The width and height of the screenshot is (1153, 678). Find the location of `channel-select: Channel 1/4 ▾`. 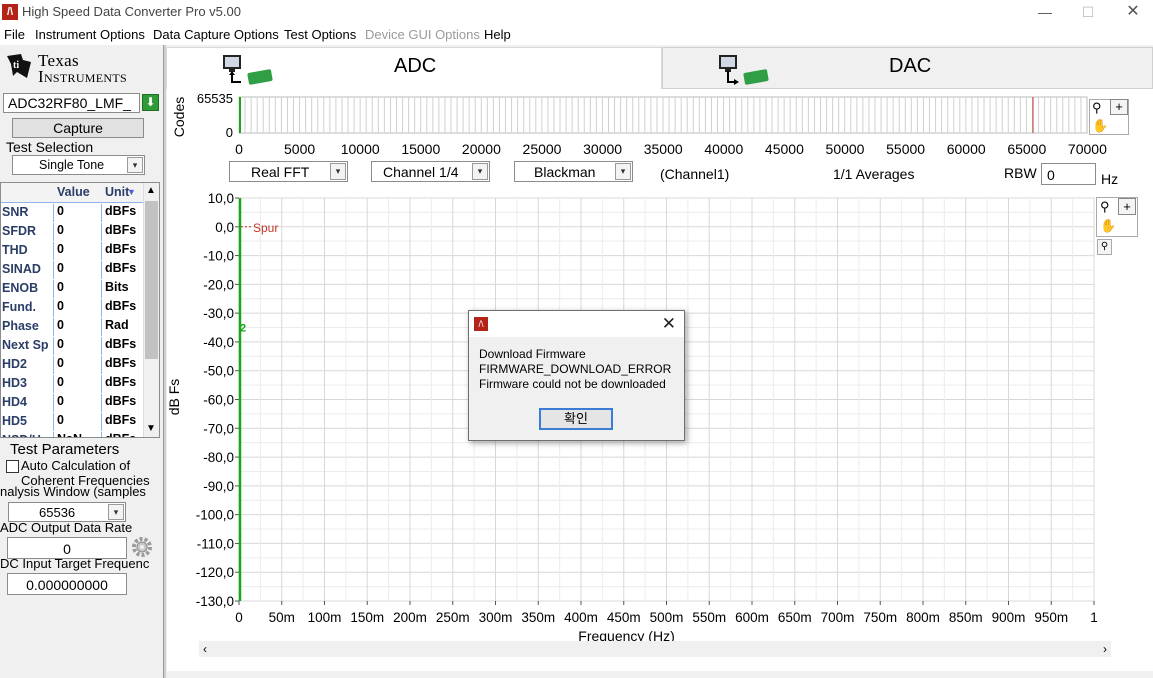

channel-select: Channel 1/4 ▾ is located at coordinates (430, 171).